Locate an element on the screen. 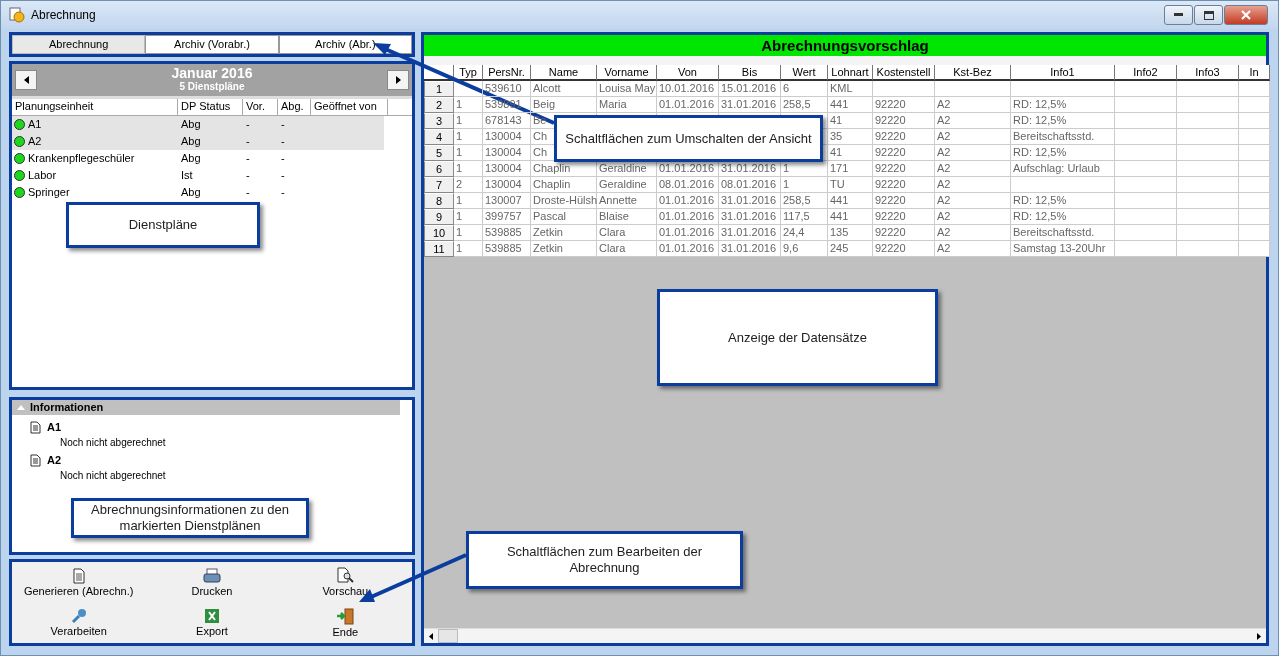  column-header: Name is located at coordinates (564, 73).